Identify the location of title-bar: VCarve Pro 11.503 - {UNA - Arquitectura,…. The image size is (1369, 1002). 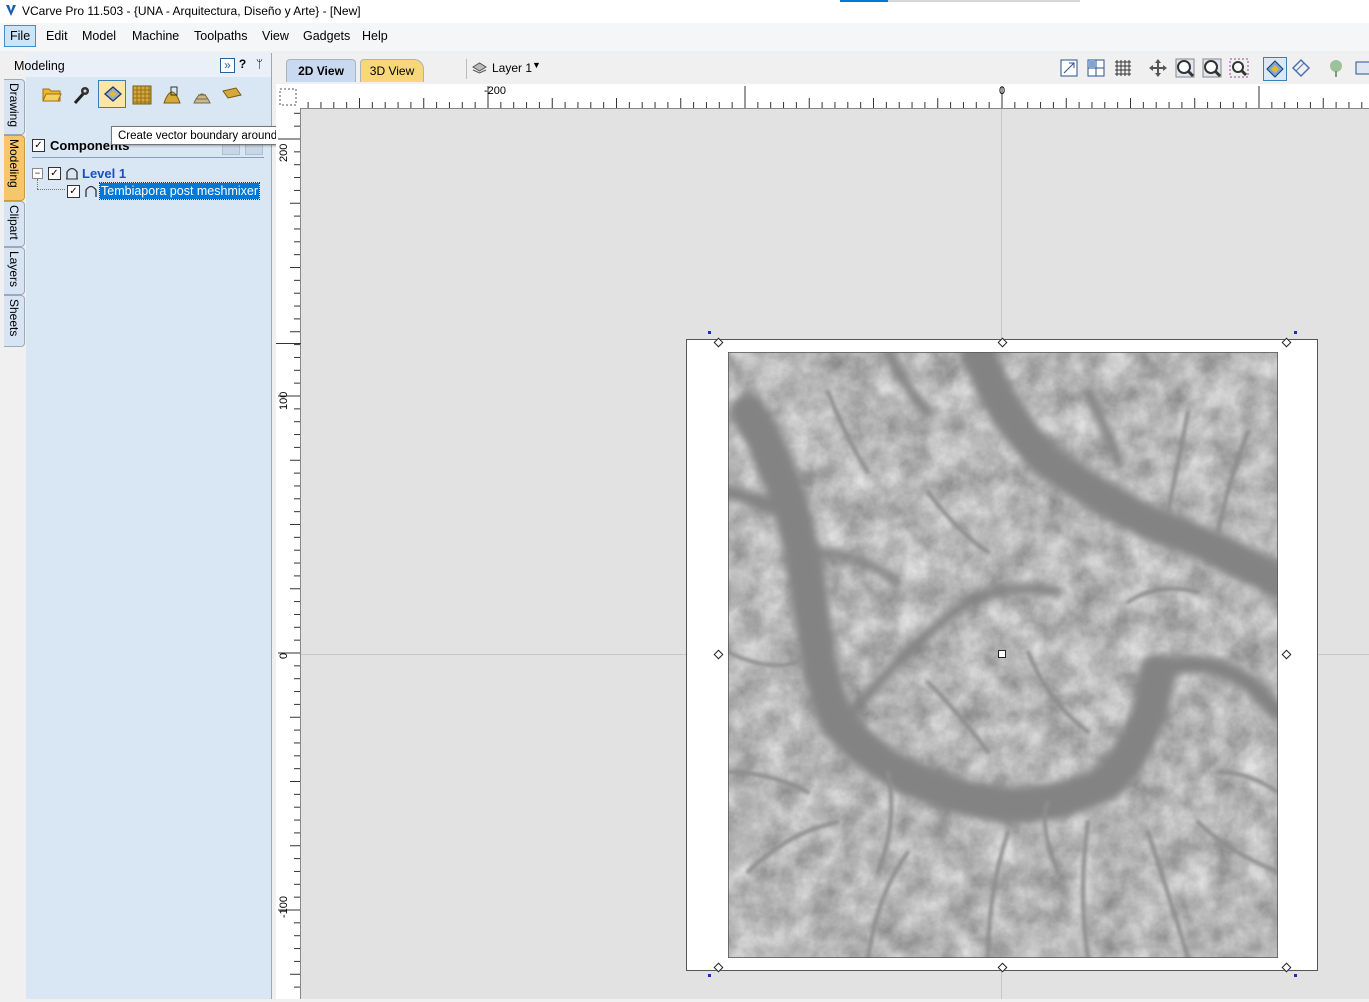
(684, 11).